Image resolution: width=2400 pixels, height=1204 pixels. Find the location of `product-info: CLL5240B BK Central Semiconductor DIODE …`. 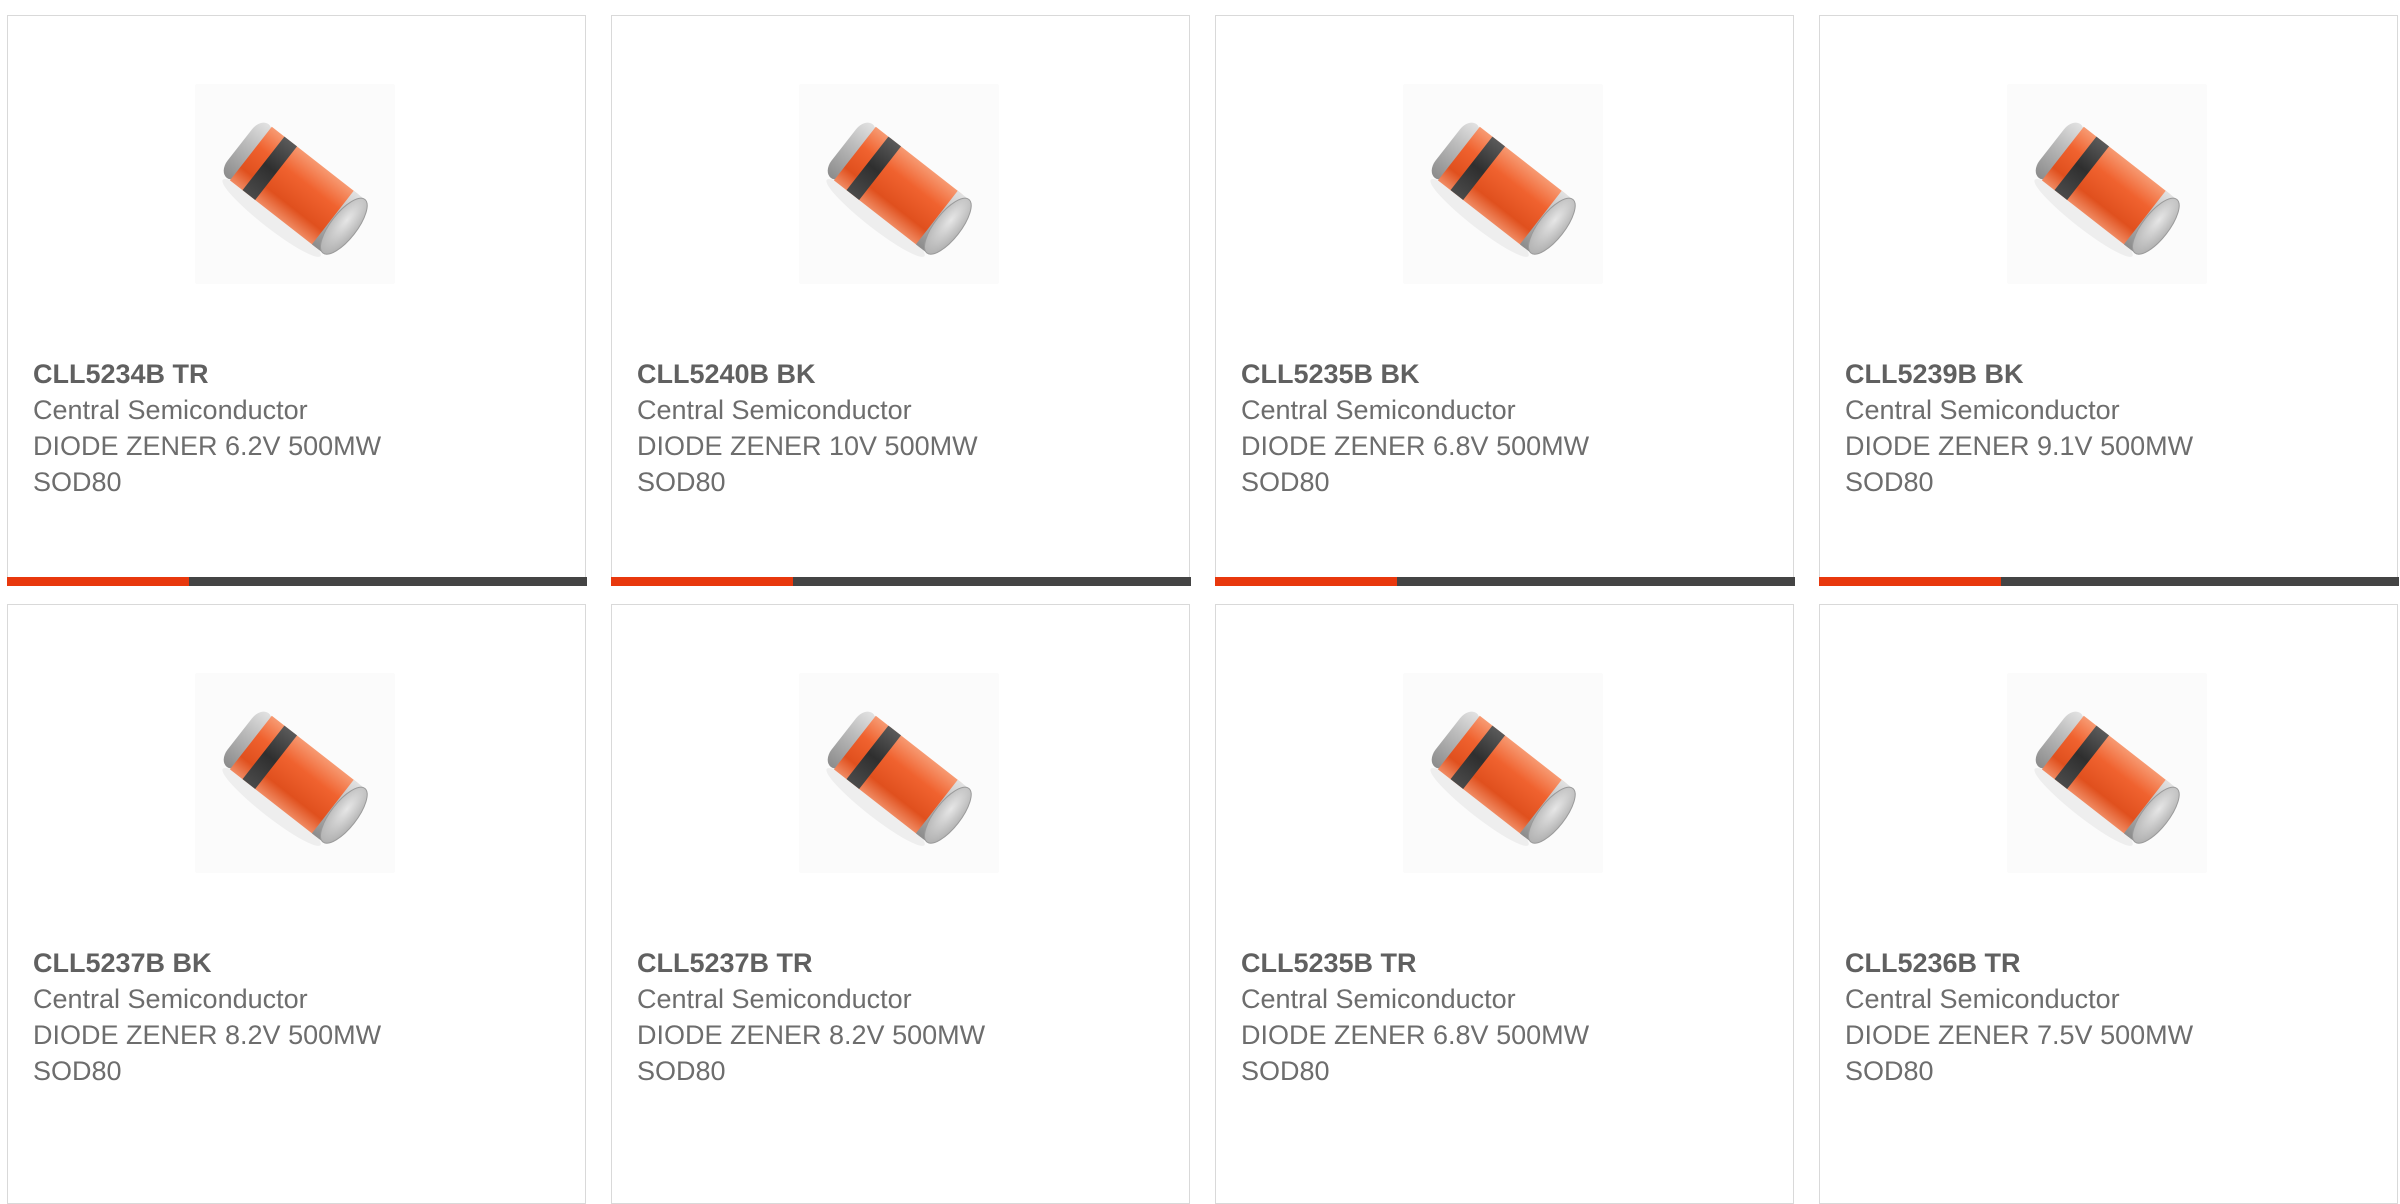

product-info: CLL5240B BK Central Semiconductor DIODE … is located at coordinates (903, 428).